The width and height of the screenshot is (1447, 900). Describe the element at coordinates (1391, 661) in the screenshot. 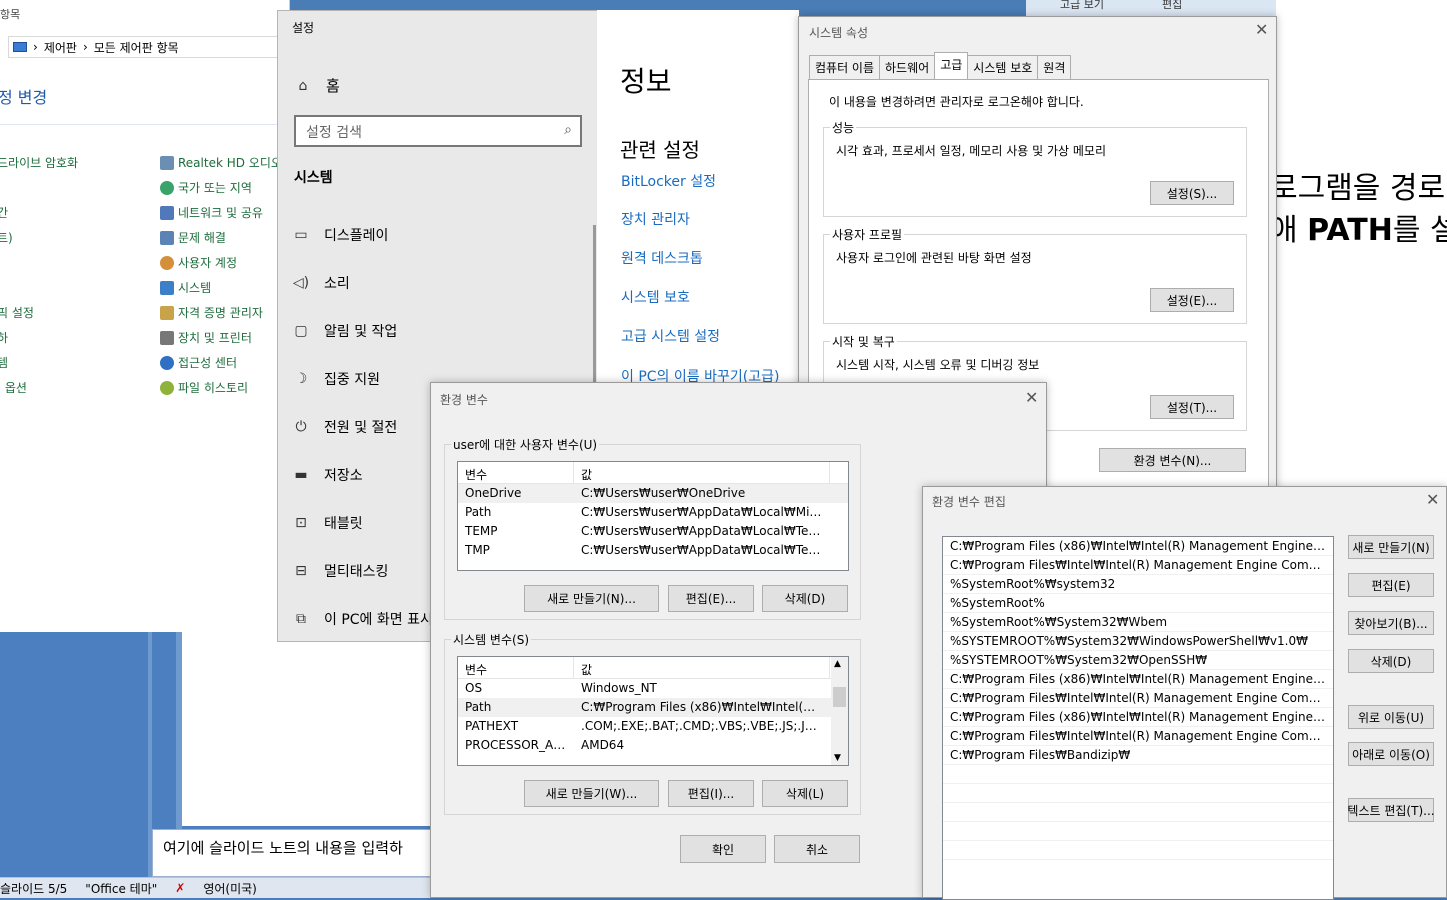

I see `delete-entry-button: 삭제(D)` at that location.